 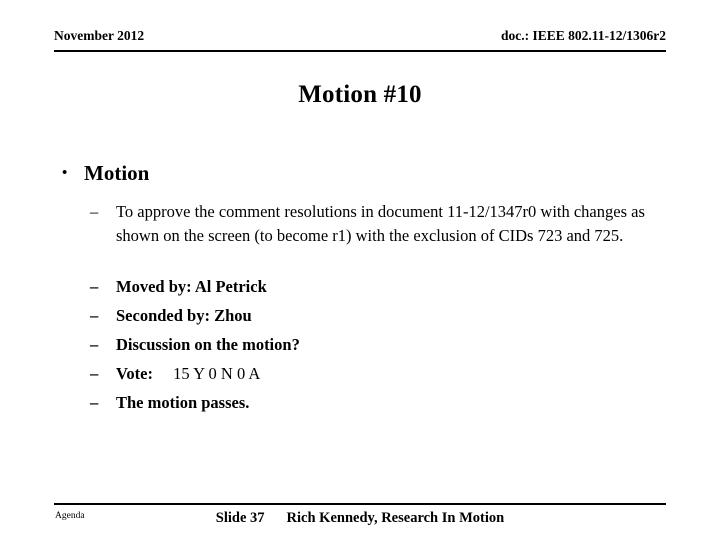 What do you see at coordinates (217, 373) in the screenshot?
I see `vote-tally: 15 Y 0 N 0 A` at bounding box center [217, 373].